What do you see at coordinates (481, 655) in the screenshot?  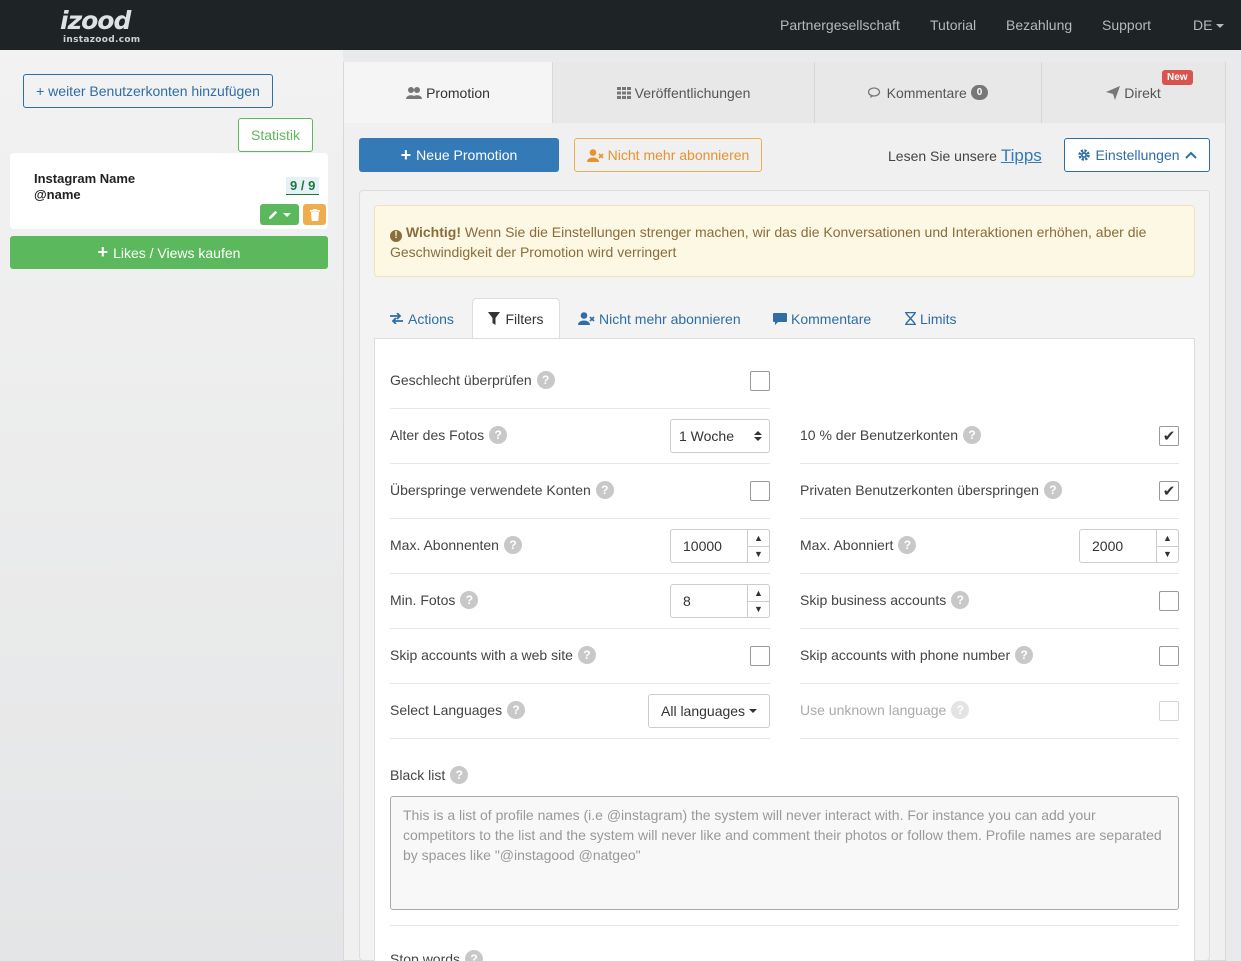 I see `skip-website-text: Skip accounts with a web site` at bounding box center [481, 655].